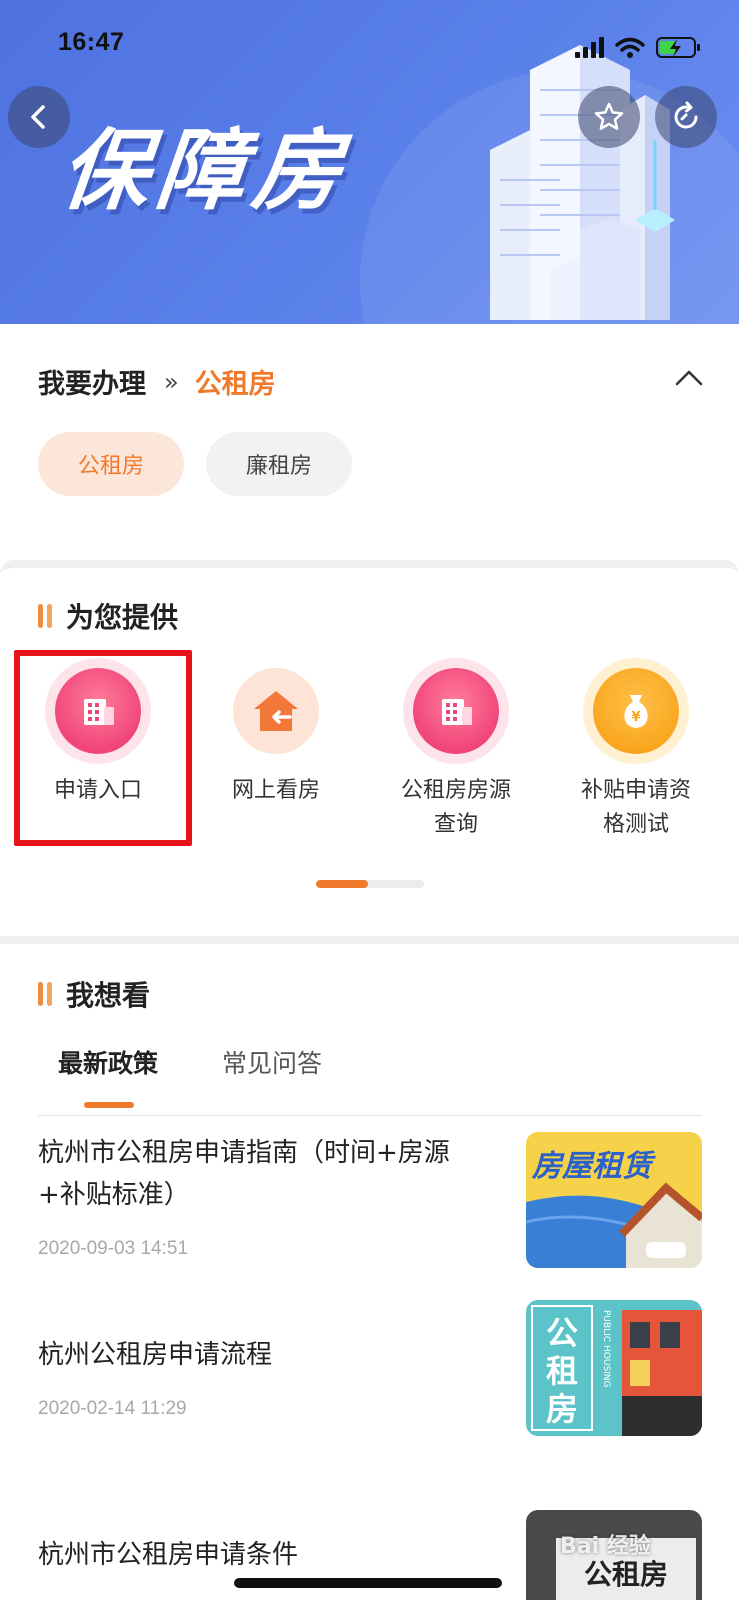 The image size is (739, 1600). What do you see at coordinates (455, 807) in the screenshot?
I see `service-label: 公租房房源 查询` at bounding box center [455, 807].